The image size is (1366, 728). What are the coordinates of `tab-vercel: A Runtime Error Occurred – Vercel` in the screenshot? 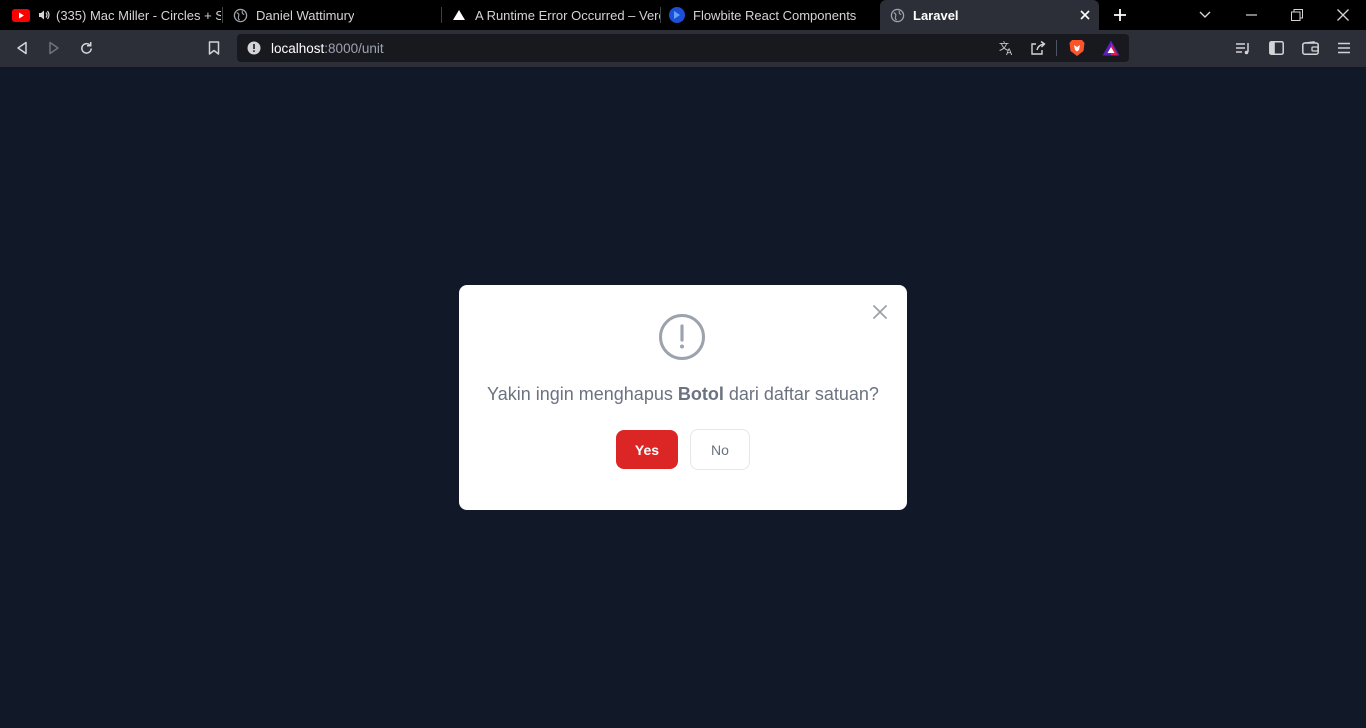 It's located at (551, 15).